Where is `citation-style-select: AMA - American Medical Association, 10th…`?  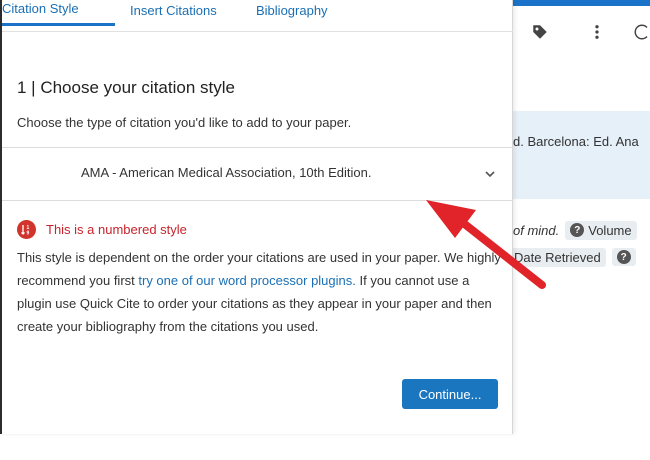 citation-style-select: AMA - American Medical Association, 10th… is located at coordinates (256, 174).